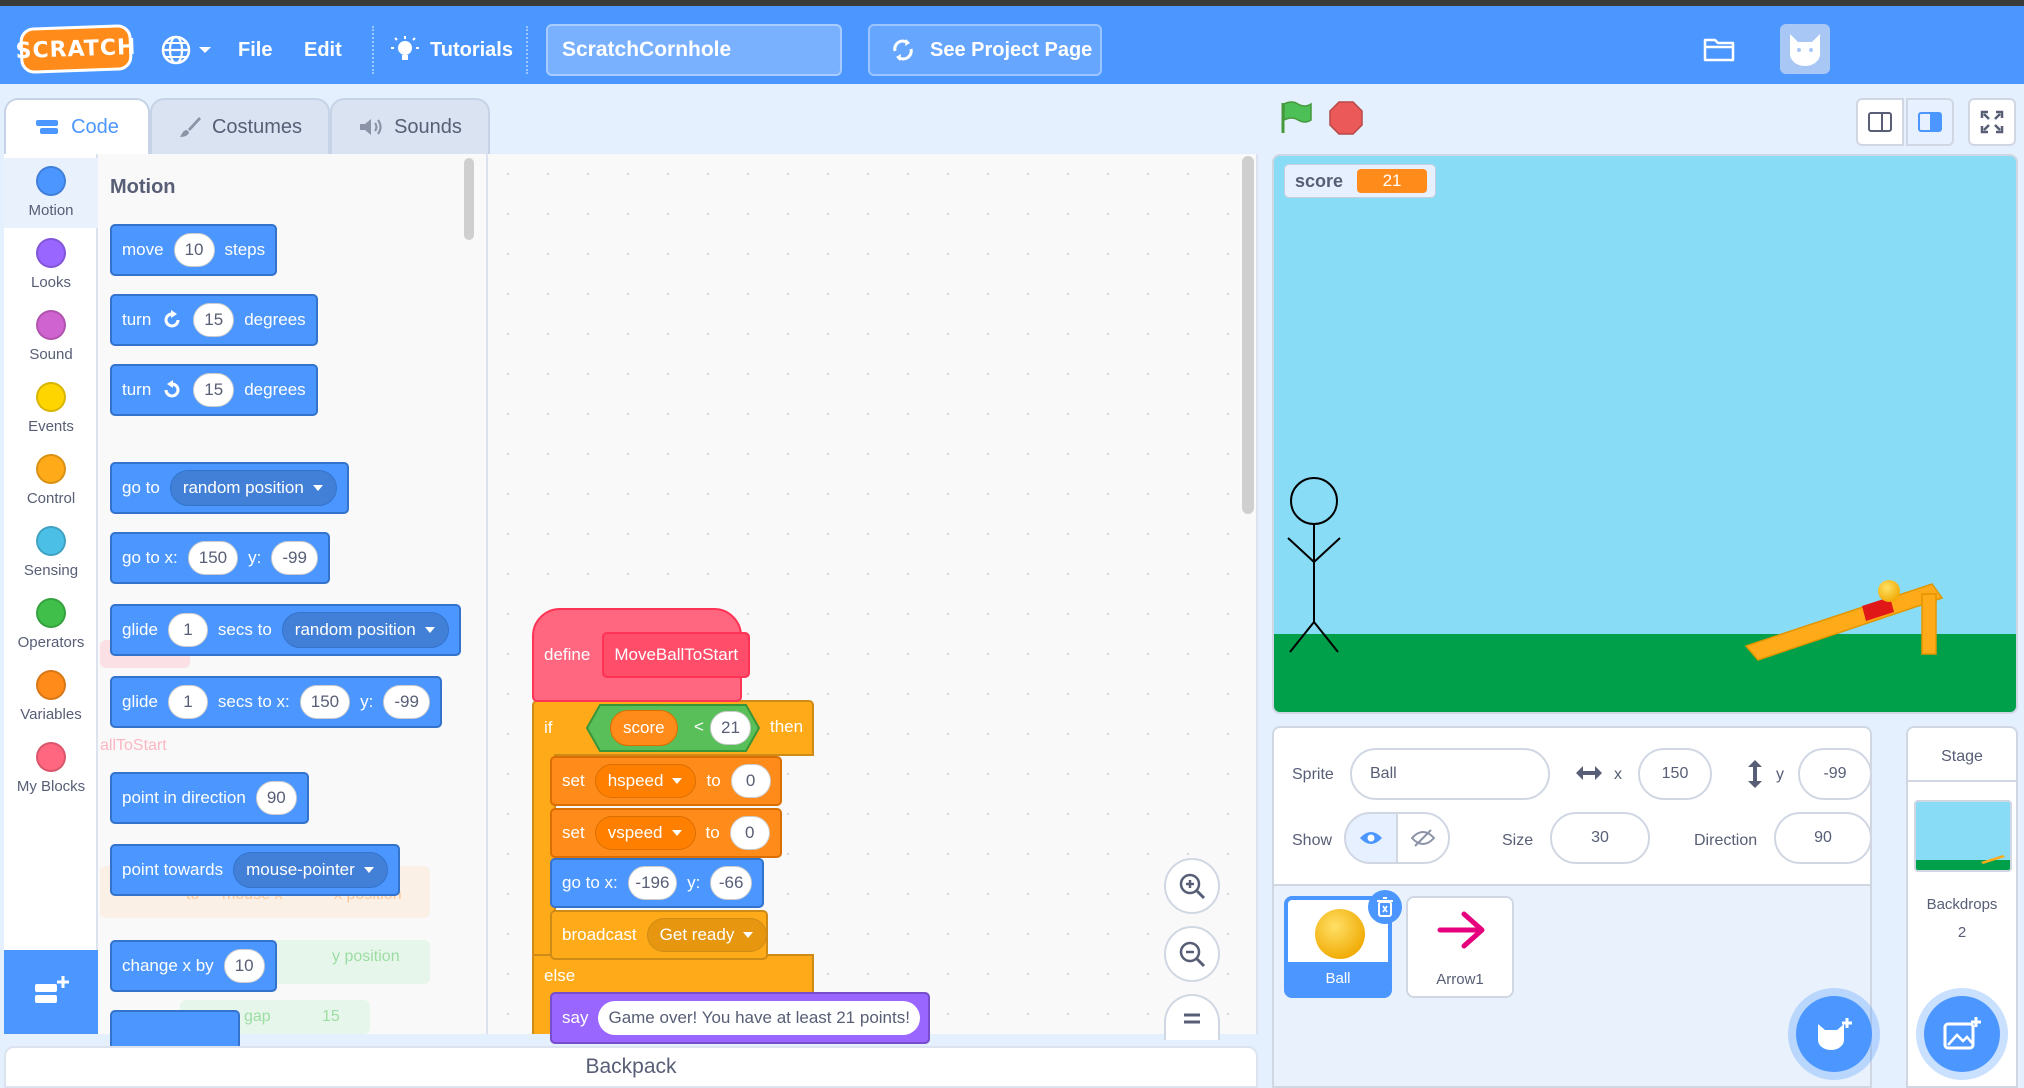 This screenshot has width=2024, height=1088. I want to click on set-hspeed-block: set hspeed to 0, so click(666, 781).